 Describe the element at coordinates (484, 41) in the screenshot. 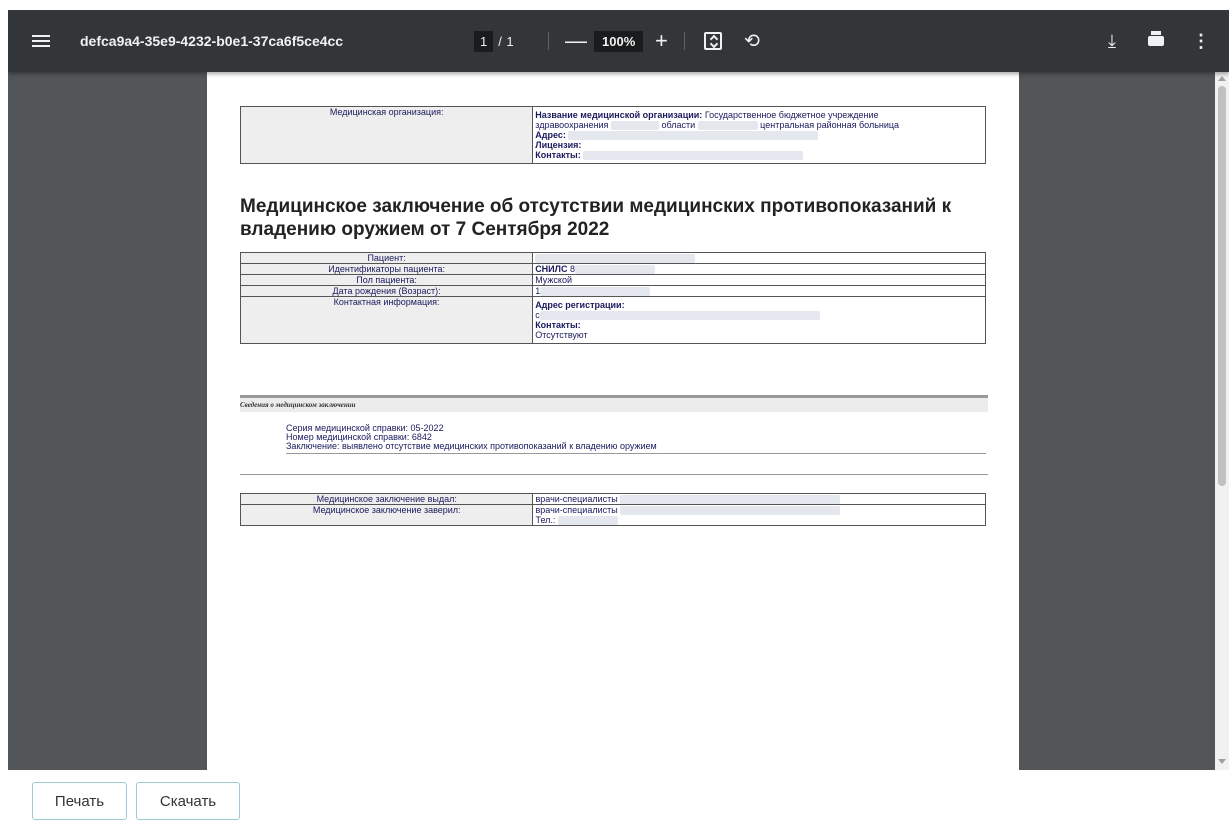

I see `page-current-input: 1` at that location.